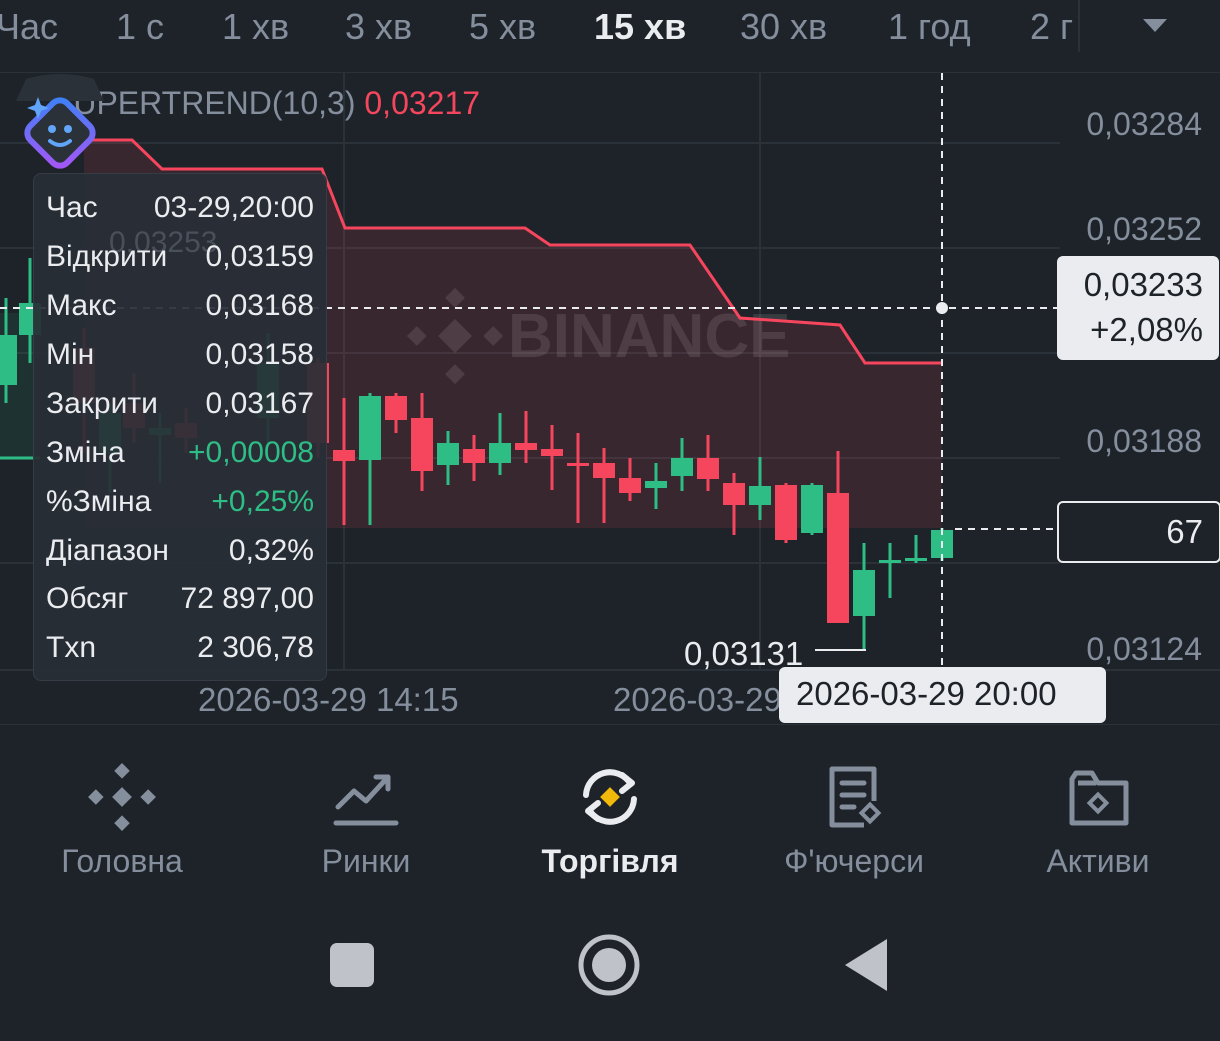 The width and height of the screenshot is (1220, 1041). What do you see at coordinates (1079, 26) in the screenshot?
I see `timeframe-divider` at bounding box center [1079, 26].